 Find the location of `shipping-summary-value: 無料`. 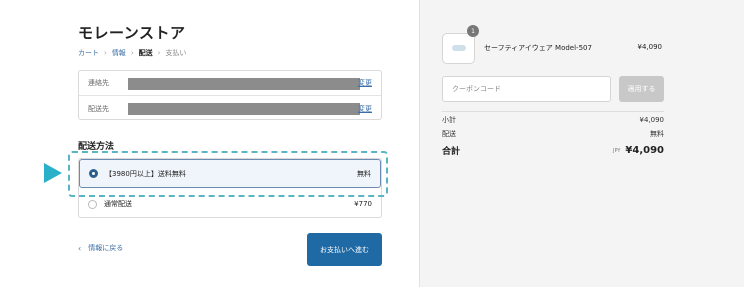

shipping-summary-value: 無料 is located at coordinates (657, 134).